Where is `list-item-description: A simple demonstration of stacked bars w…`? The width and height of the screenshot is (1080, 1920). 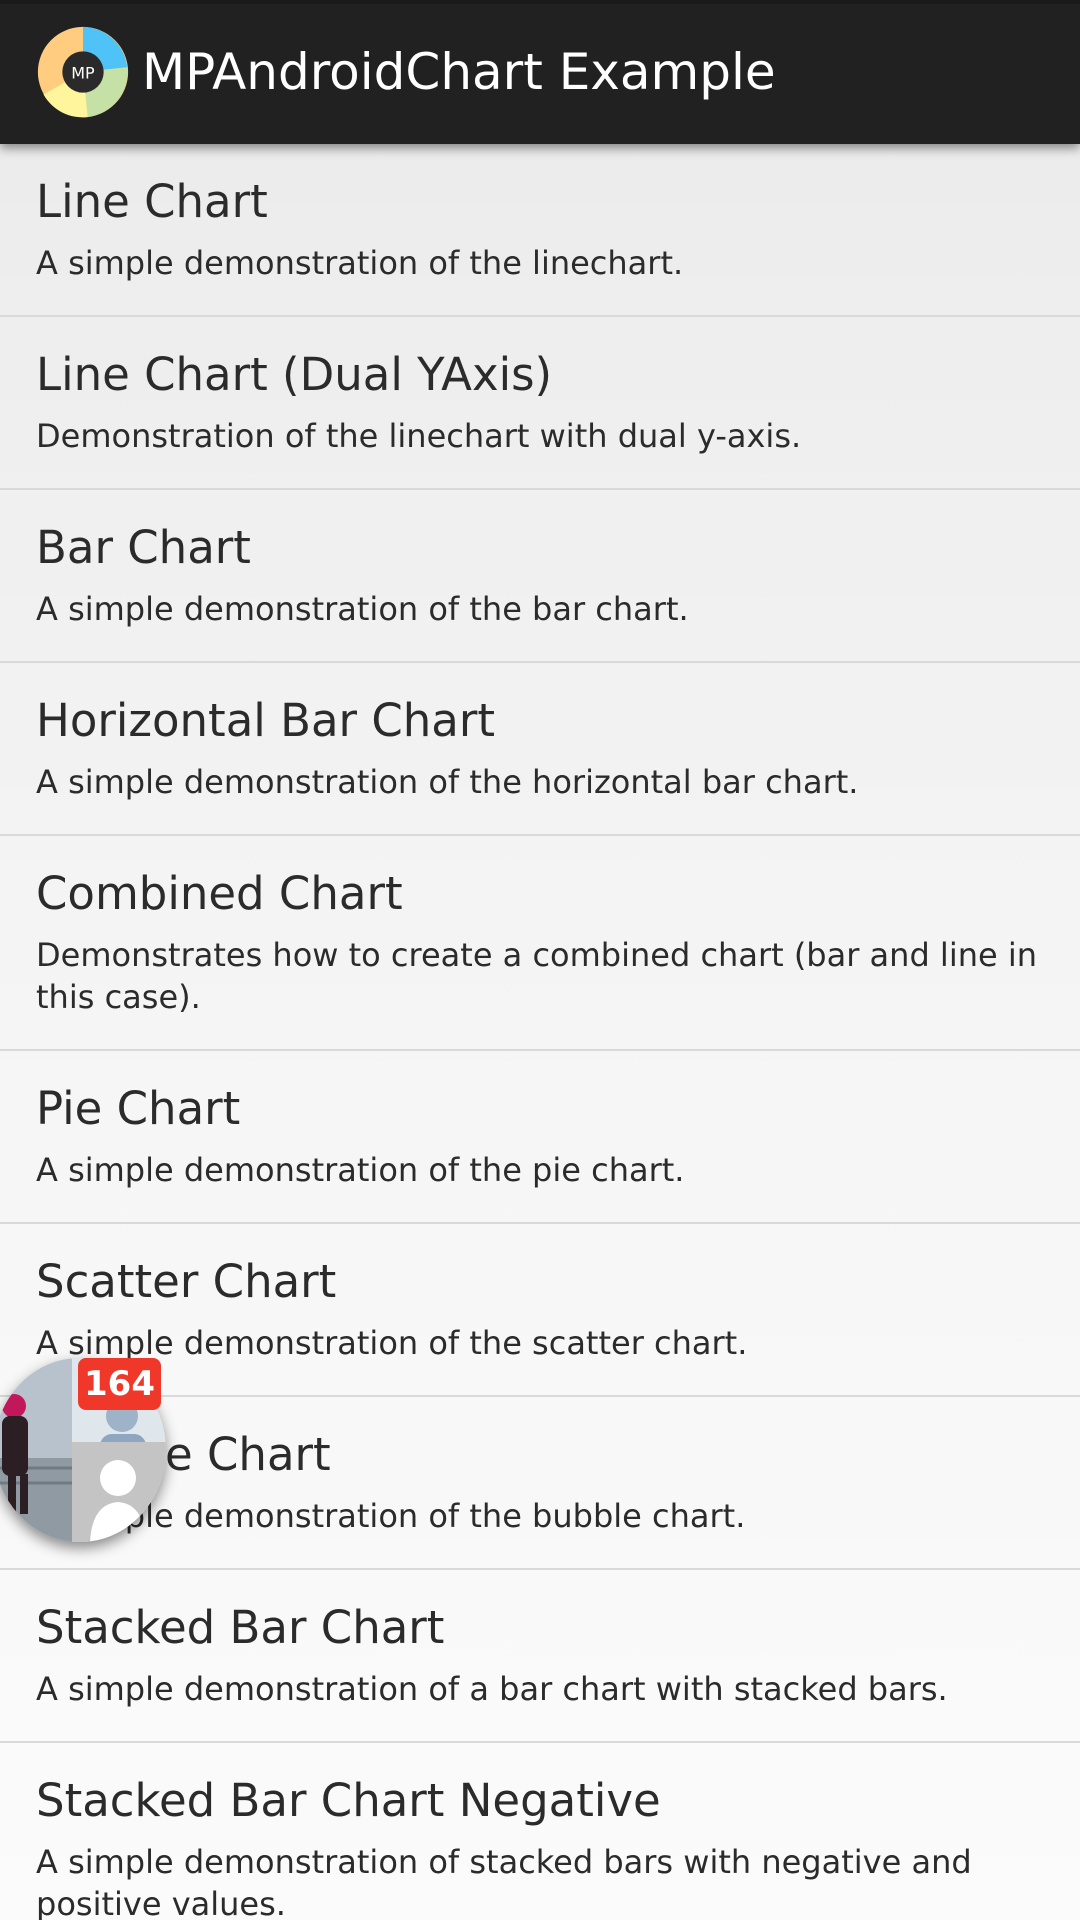 list-item-description: A simple demonstration of stacked bars w… is located at coordinates (504, 1881).